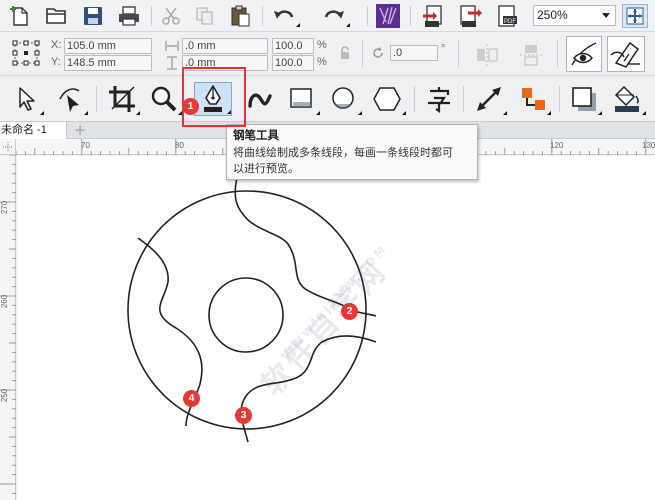  Describe the element at coordinates (56, 62) in the screenshot. I see `y-position-label: Y:` at that location.